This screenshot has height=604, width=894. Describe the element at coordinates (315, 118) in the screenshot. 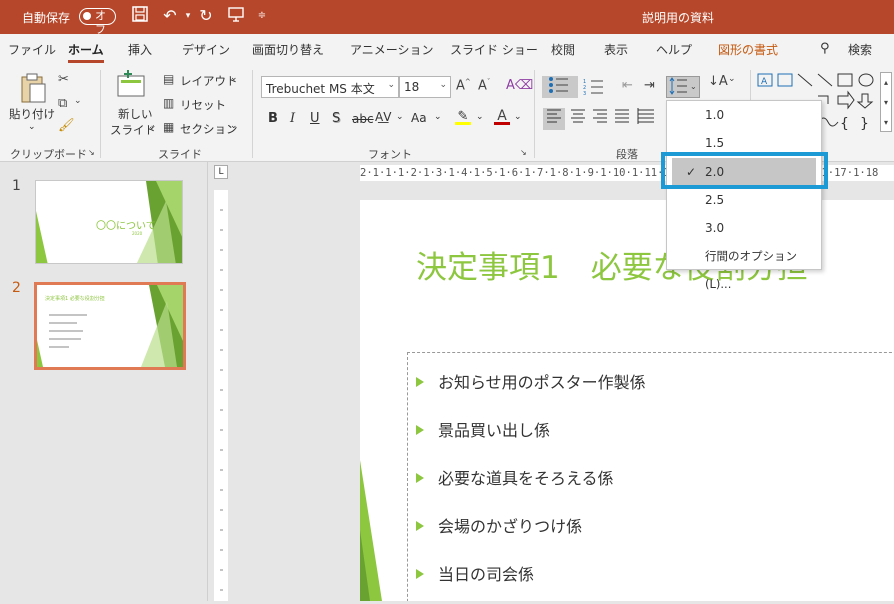

I see `underline-button: U` at that location.